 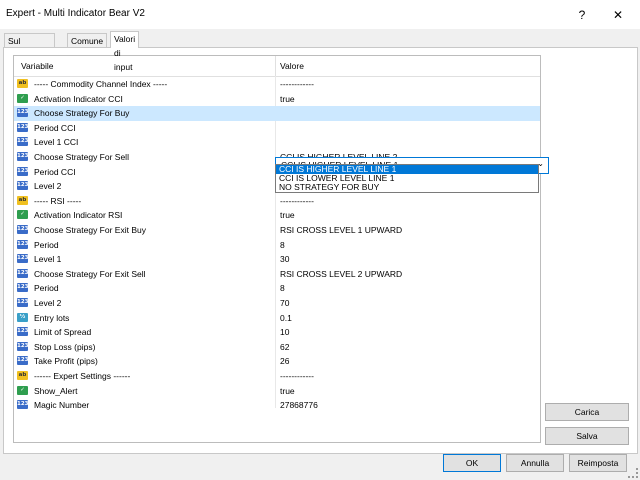 I want to click on title-bar: Expert - Multi Indicator Bear V2 ? ✕, so click(x=320, y=14).